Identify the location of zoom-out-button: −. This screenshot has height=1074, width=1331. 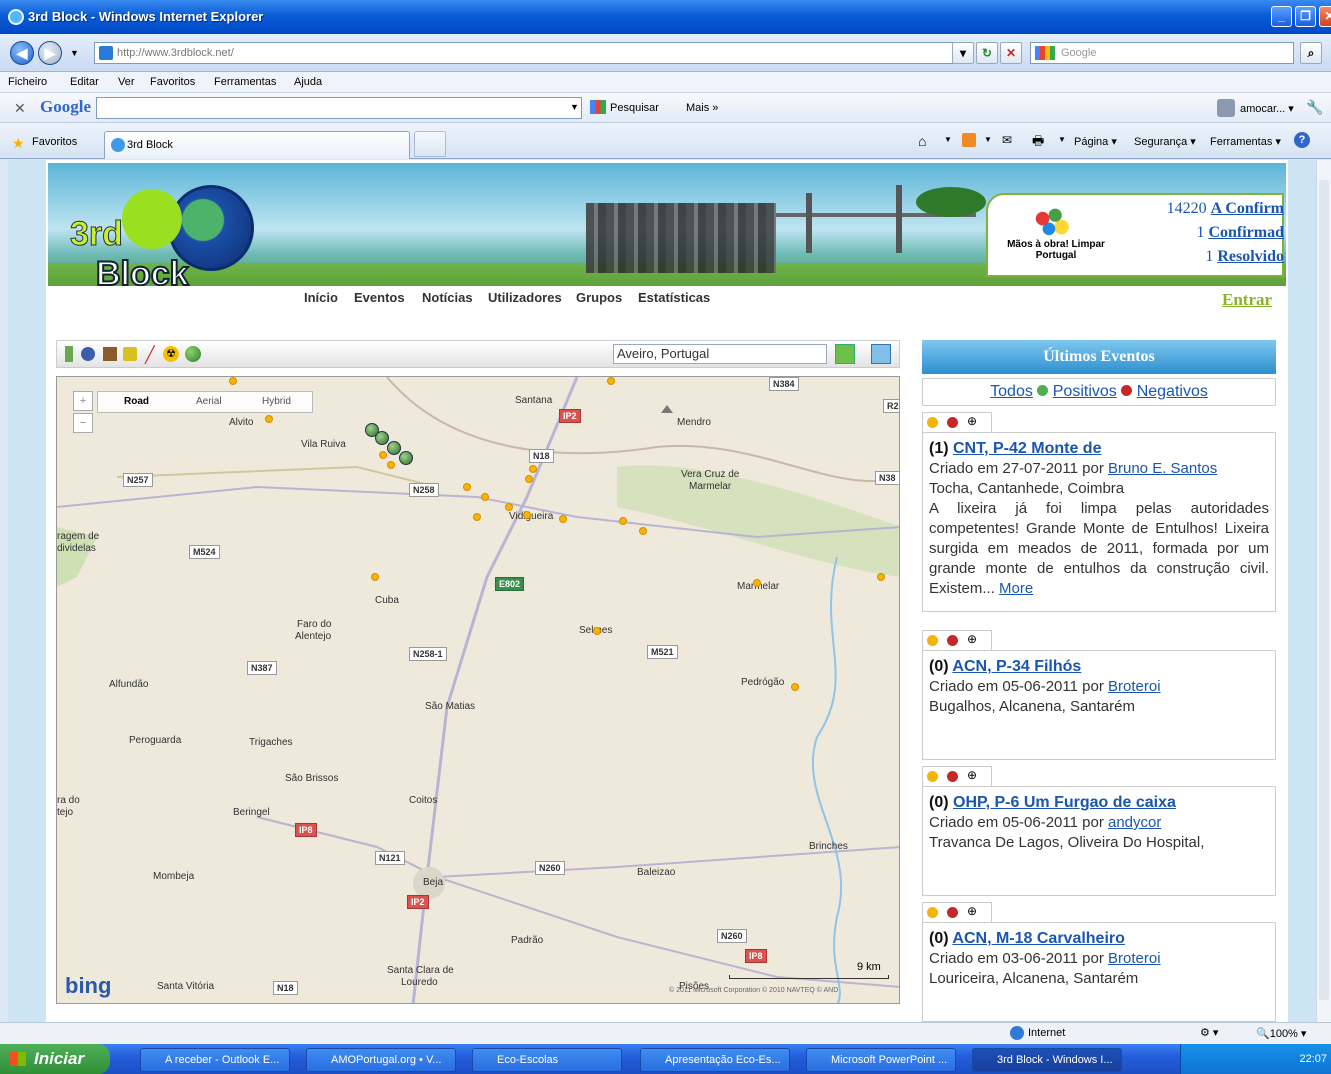
(83, 423).